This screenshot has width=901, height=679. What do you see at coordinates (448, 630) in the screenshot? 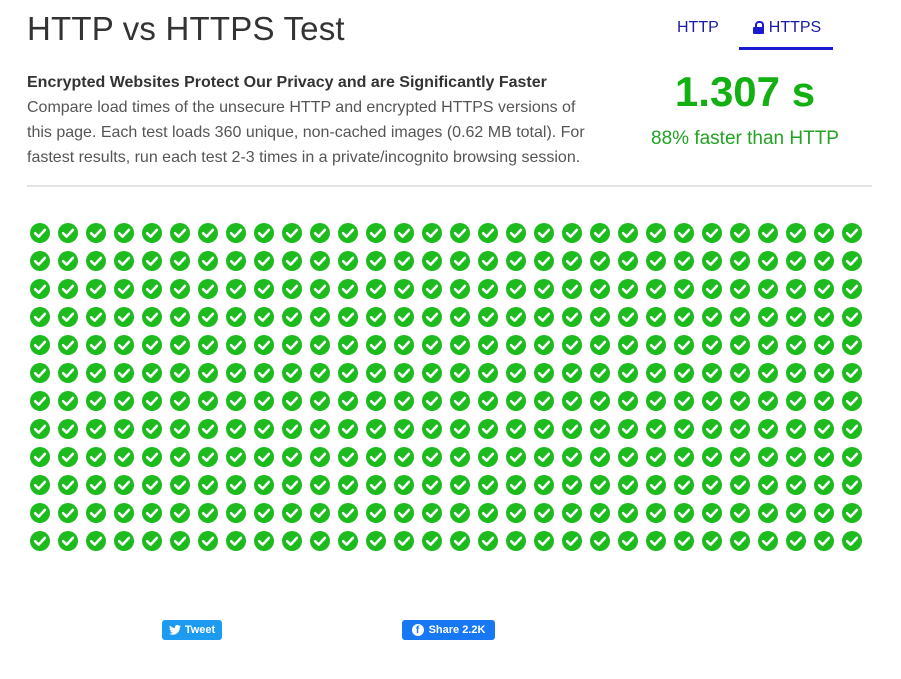
I see `facebook-share-button: f Share 2.2K` at bounding box center [448, 630].